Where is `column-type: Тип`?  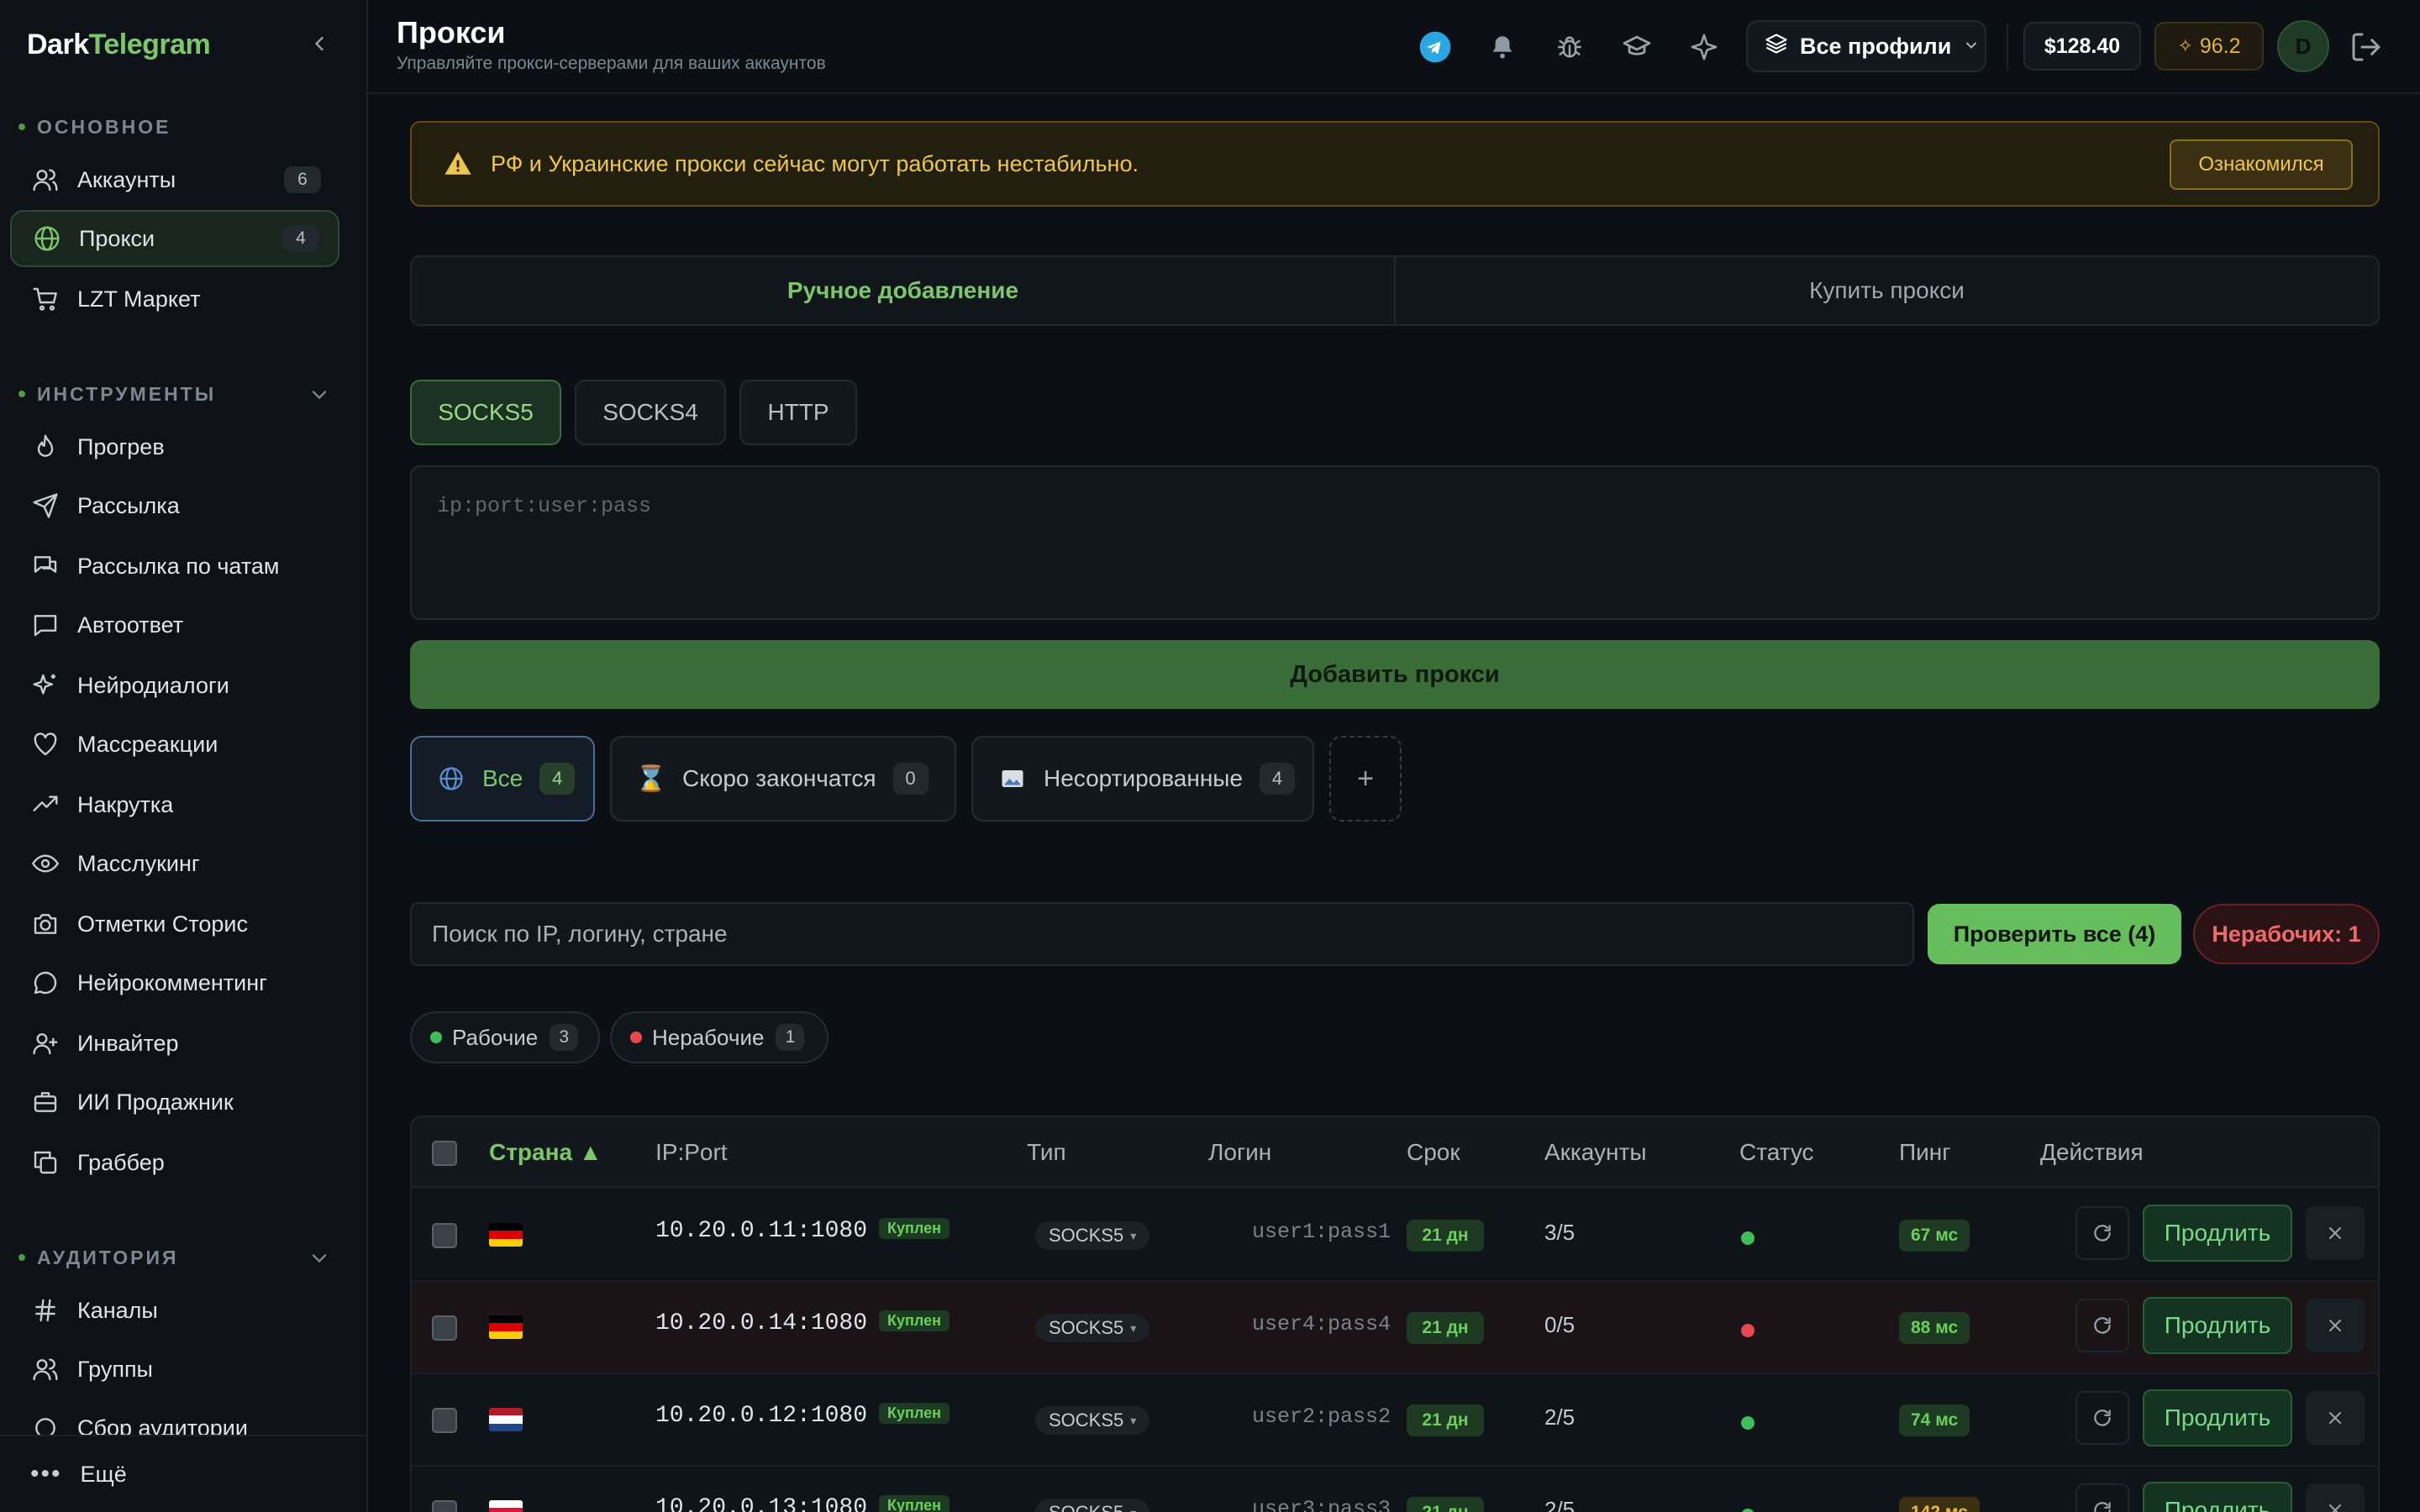
column-type: Тип is located at coordinates (1046, 1152).